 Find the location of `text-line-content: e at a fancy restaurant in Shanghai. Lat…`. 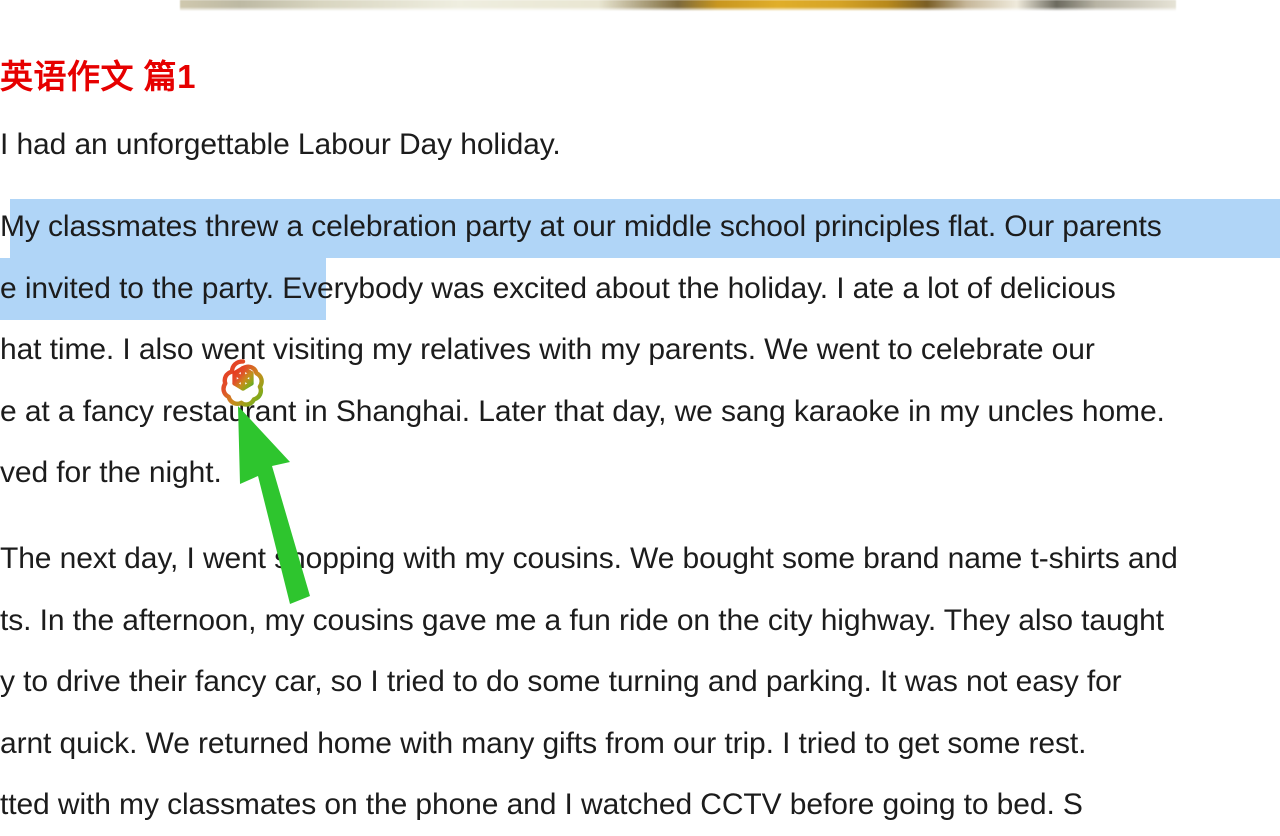

text-line-content: e at a fancy restaurant in Shanghai. Lat… is located at coordinates (582, 411).